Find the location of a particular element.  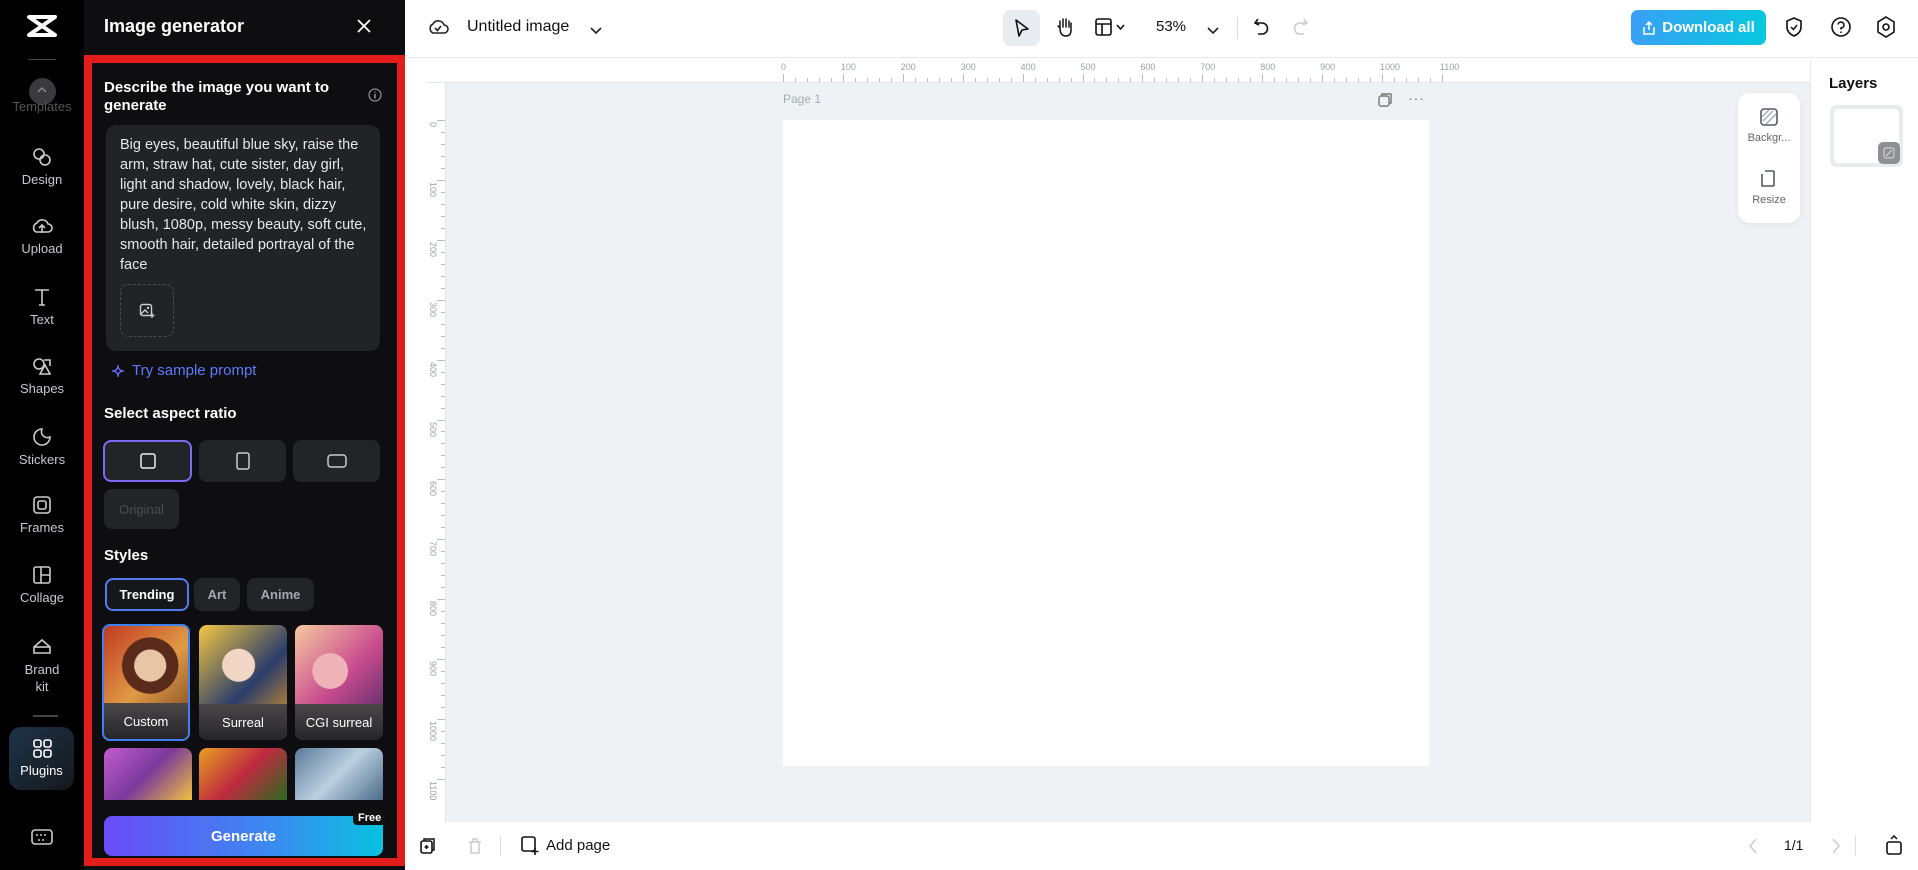

more-options-icon: ··· is located at coordinates (1416, 98).